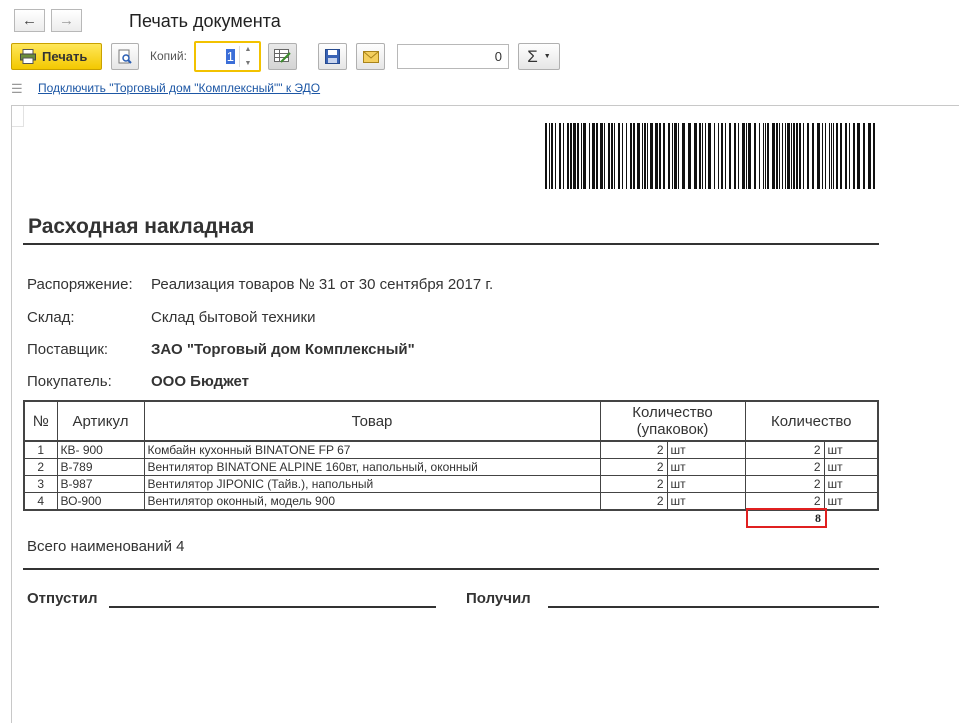 The image size is (959, 723). What do you see at coordinates (100, 484) in the screenshot?
I see `row-article: В-987` at bounding box center [100, 484].